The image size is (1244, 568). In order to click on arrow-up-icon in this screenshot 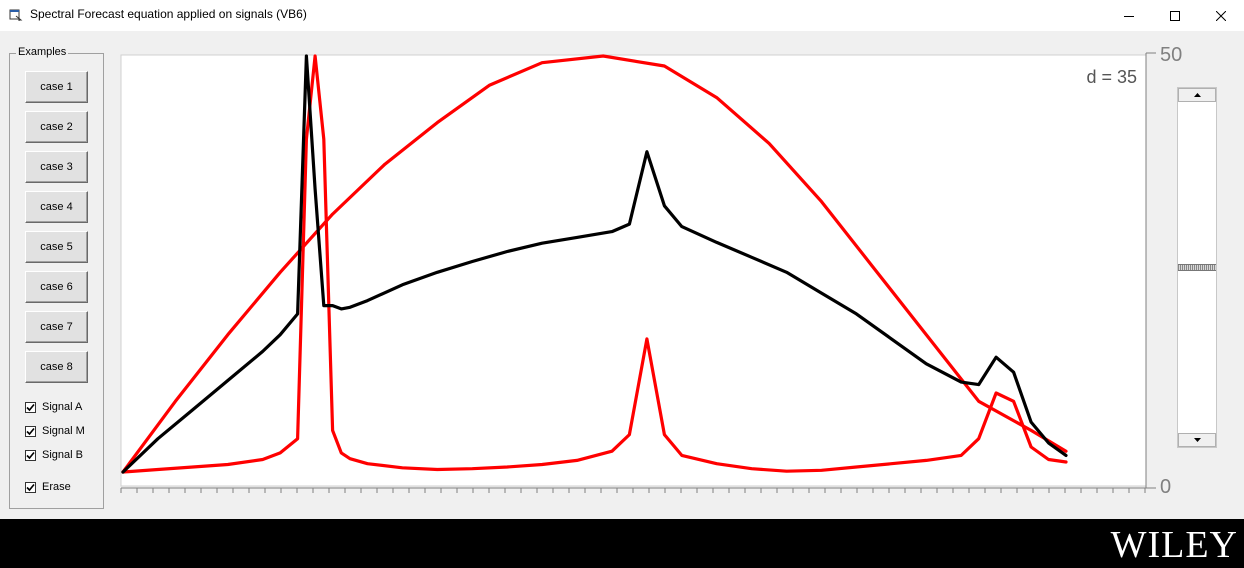, I will do `click(1197, 95)`.